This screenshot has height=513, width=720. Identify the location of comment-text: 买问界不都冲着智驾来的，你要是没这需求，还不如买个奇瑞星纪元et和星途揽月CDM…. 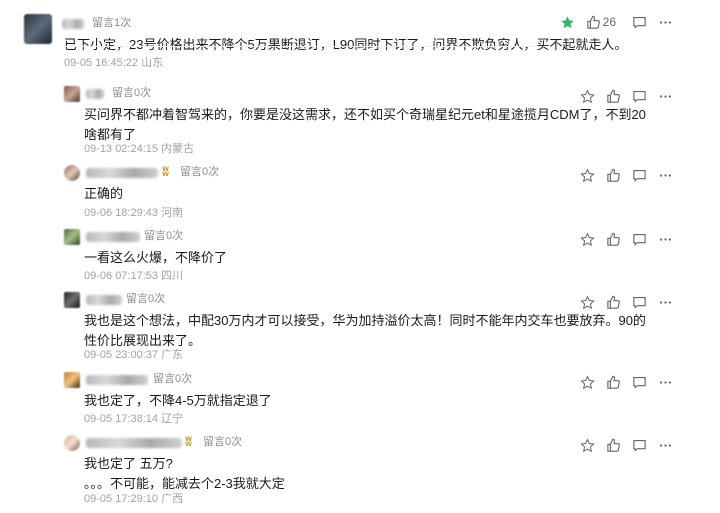
(365, 124).